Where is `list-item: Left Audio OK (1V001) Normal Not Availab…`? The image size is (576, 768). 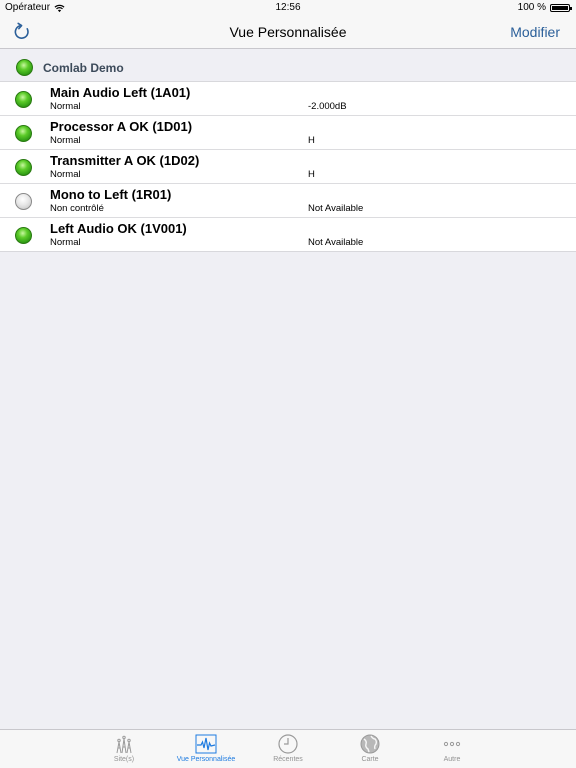 list-item: Left Audio OK (1V001) Normal Not Availab… is located at coordinates (288, 234).